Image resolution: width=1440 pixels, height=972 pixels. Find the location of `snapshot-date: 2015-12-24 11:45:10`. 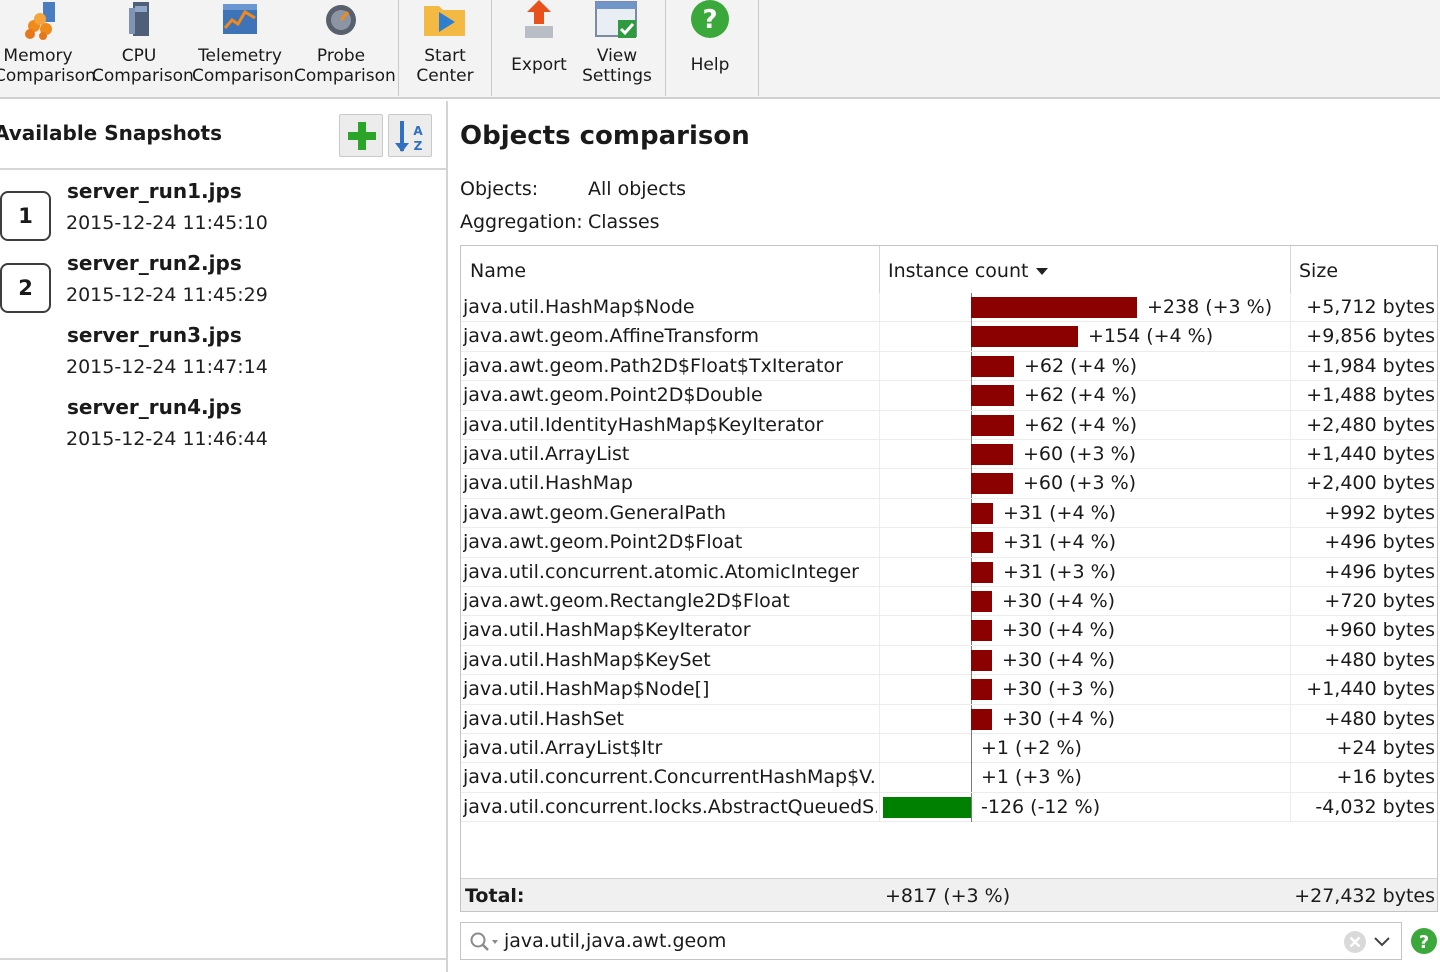

snapshot-date: 2015-12-24 11:45:10 is located at coordinates (167, 223).